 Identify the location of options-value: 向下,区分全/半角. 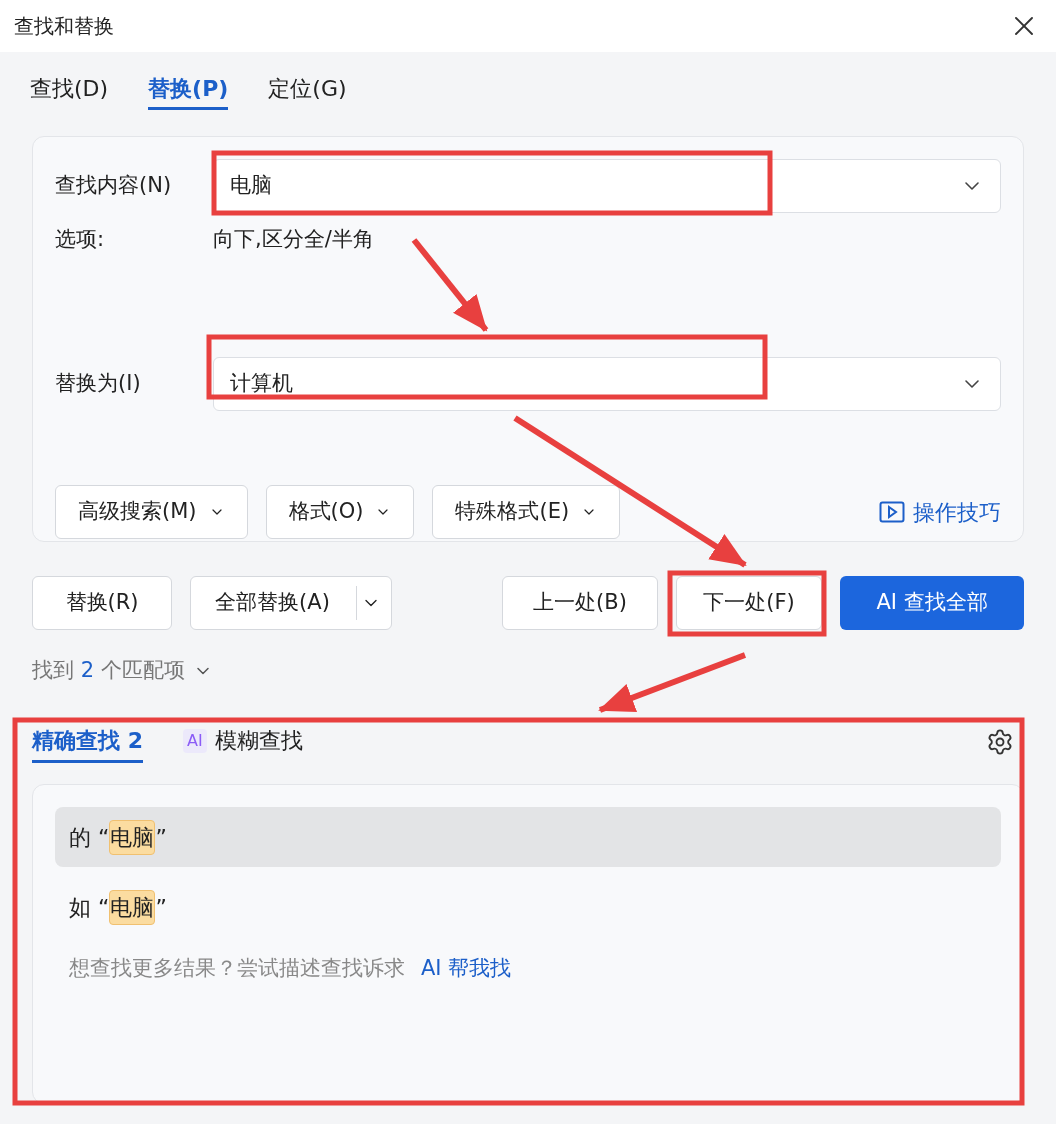
(293, 240).